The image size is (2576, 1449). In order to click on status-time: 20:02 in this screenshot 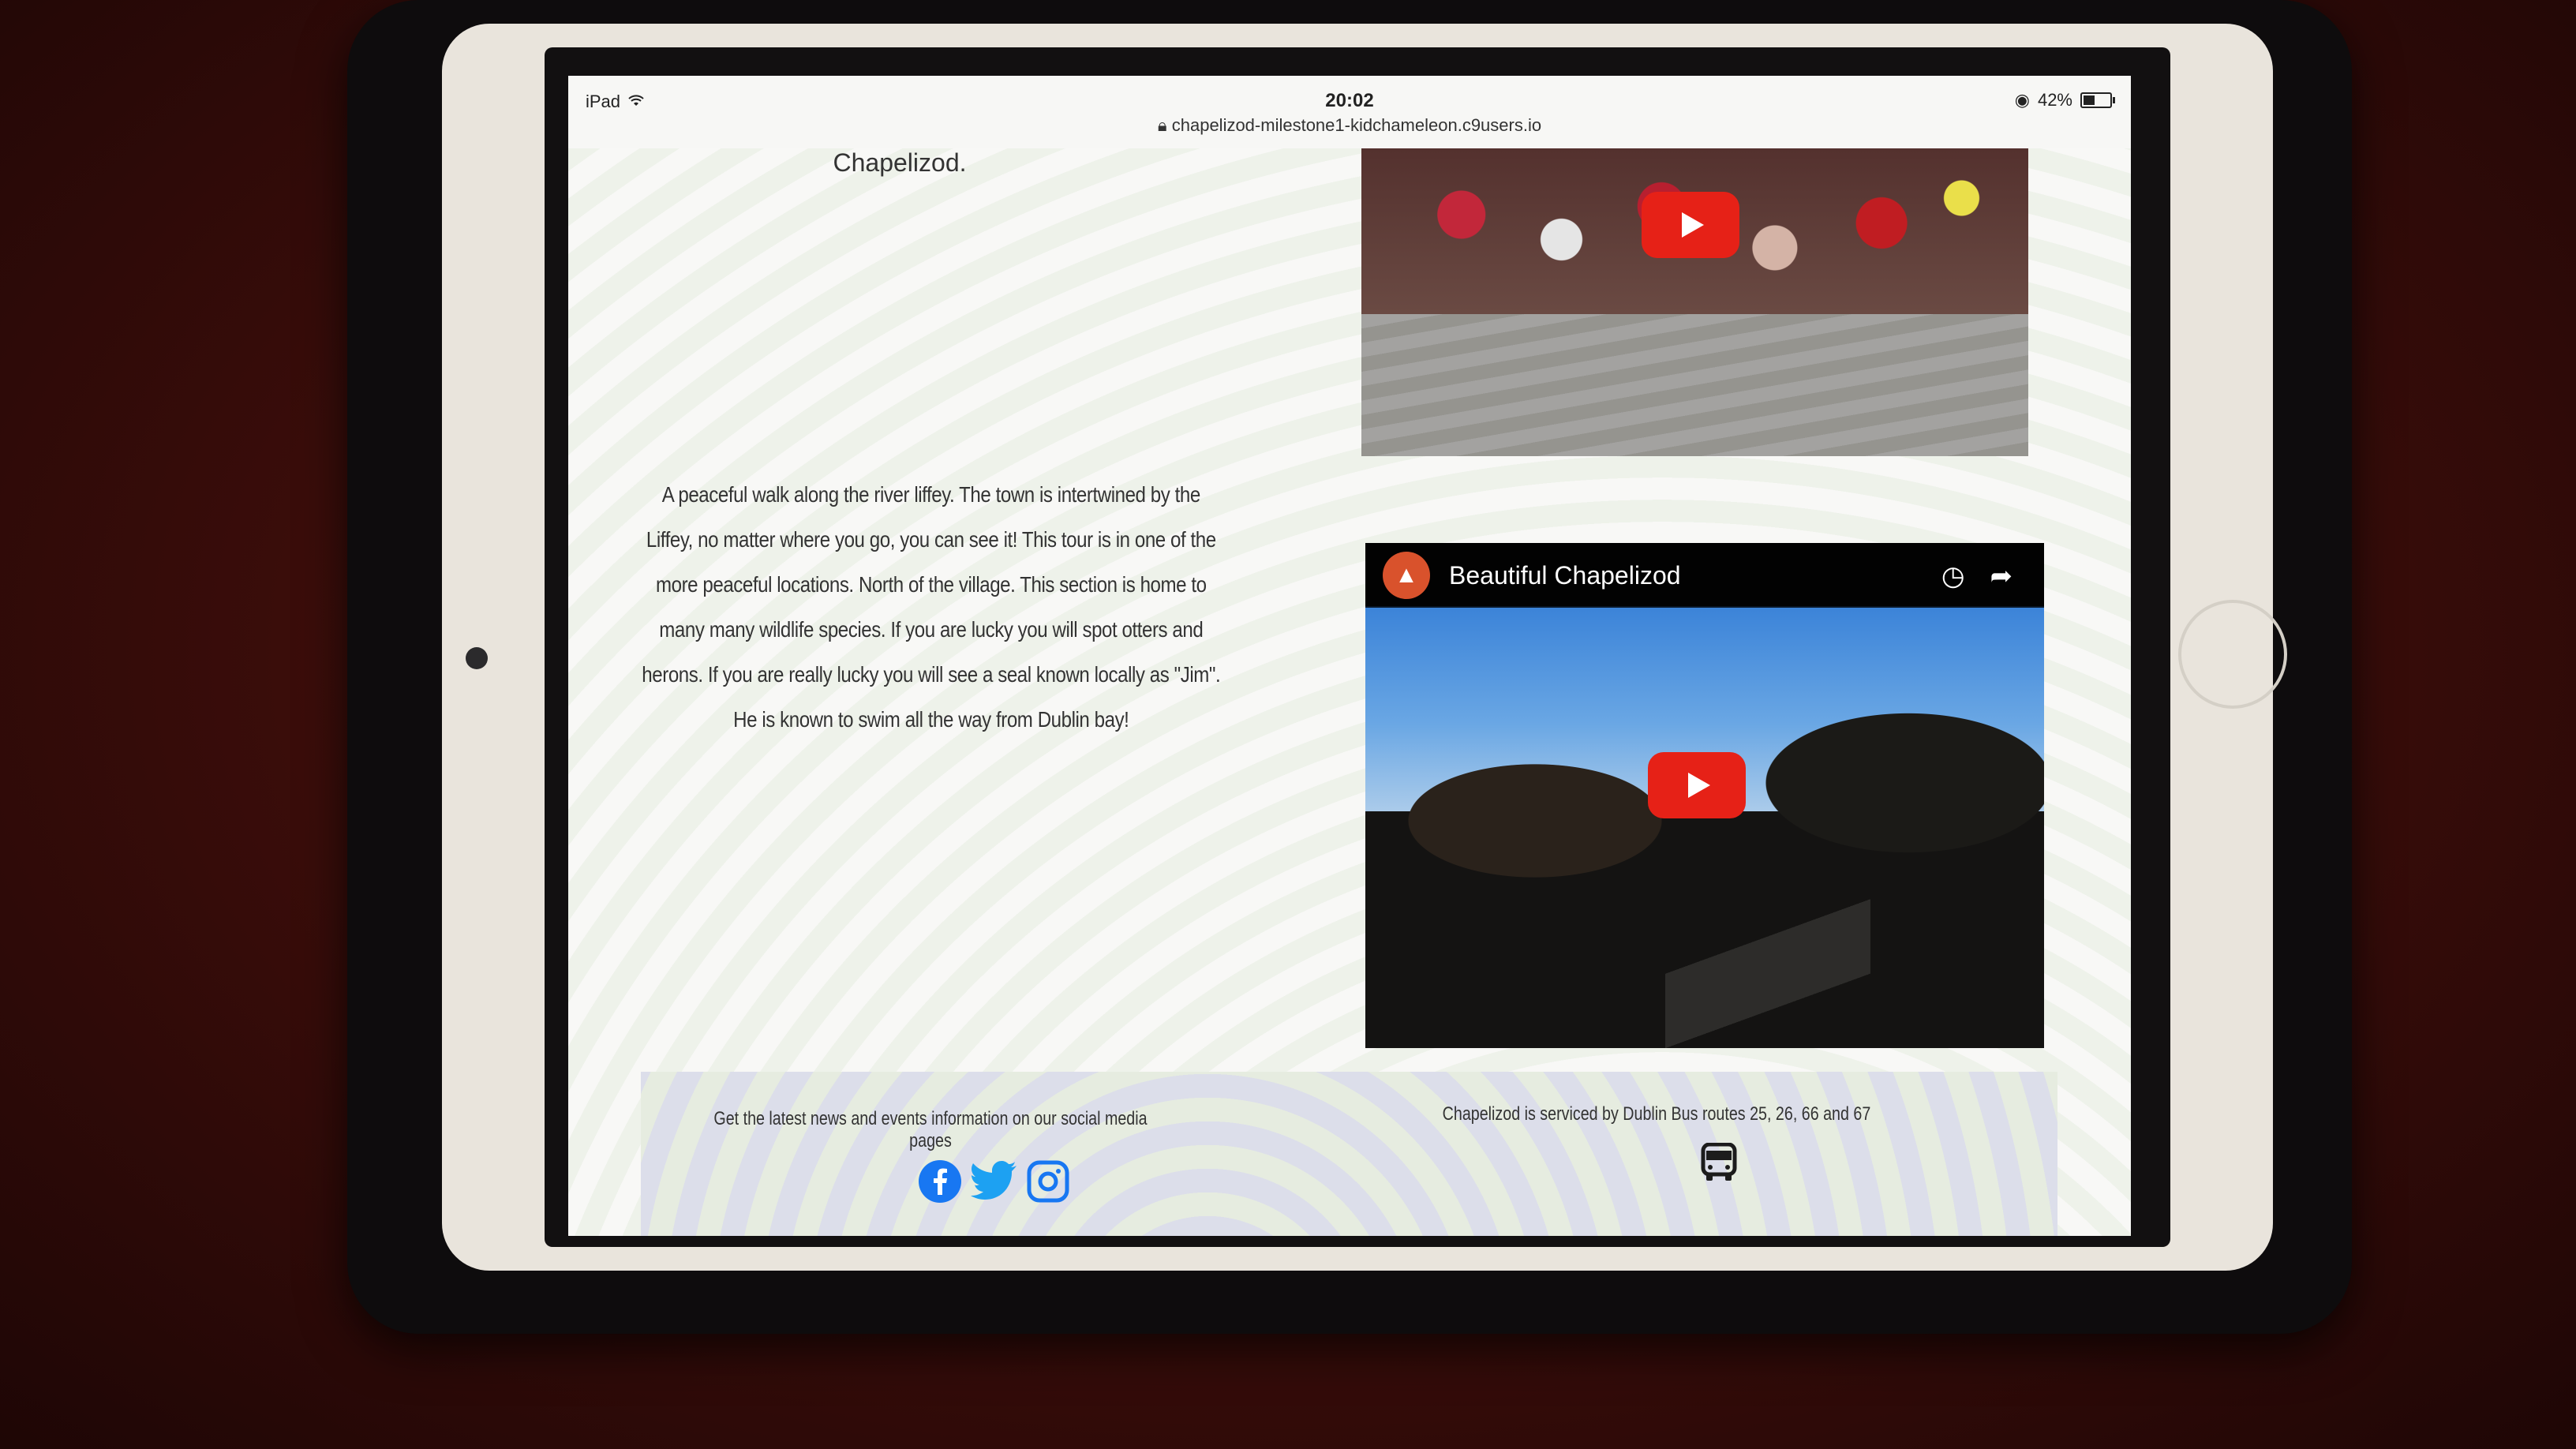, I will do `click(1349, 100)`.